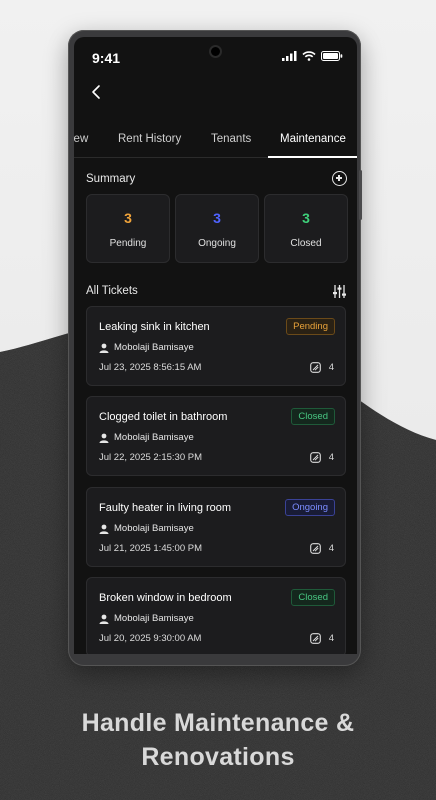 The height and width of the screenshot is (800, 436). What do you see at coordinates (306, 228) in the screenshot?
I see `summary-card-closed: 3 Closed` at bounding box center [306, 228].